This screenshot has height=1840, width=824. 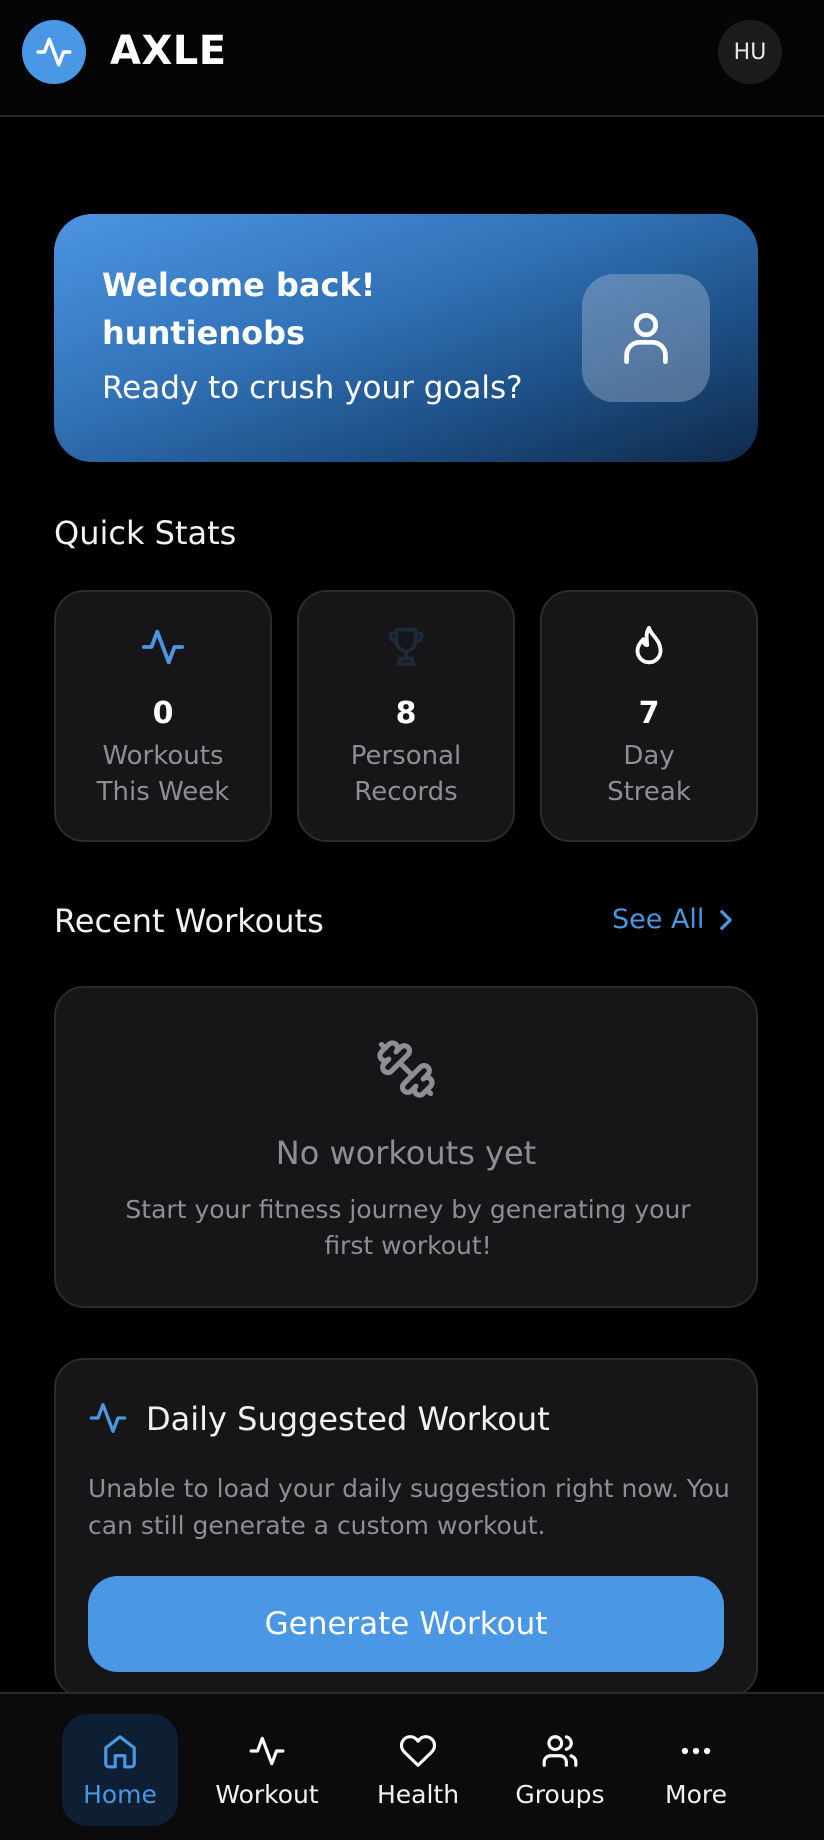 I want to click on stat-card-records: 8 Personal Records, so click(x=406, y=716).